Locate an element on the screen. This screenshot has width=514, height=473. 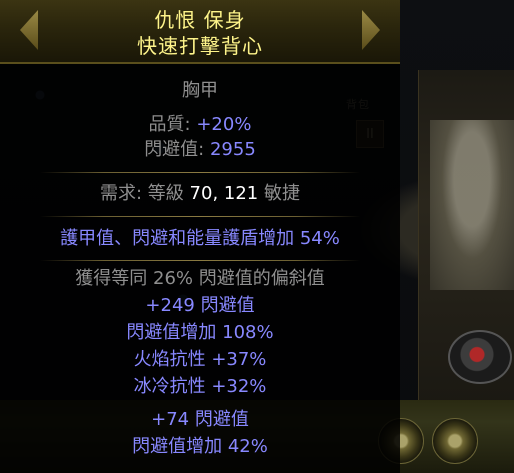
item-header: 仇恨 保身 快速打擊背心 is located at coordinates (200, 32).